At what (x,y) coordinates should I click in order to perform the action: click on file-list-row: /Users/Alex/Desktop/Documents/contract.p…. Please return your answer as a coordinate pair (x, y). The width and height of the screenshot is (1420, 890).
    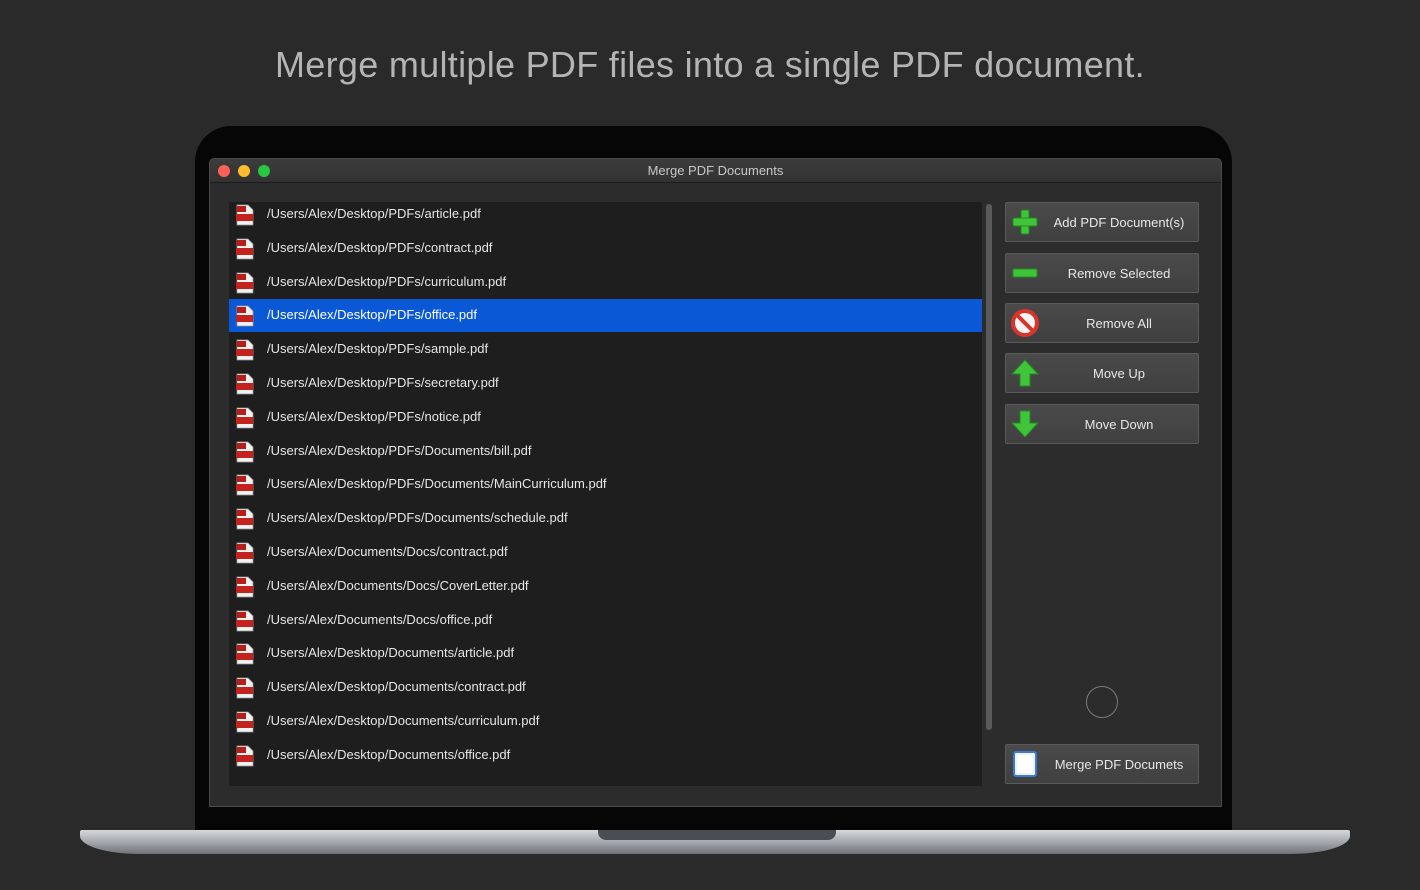
    Looking at the image, I should click on (605, 687).